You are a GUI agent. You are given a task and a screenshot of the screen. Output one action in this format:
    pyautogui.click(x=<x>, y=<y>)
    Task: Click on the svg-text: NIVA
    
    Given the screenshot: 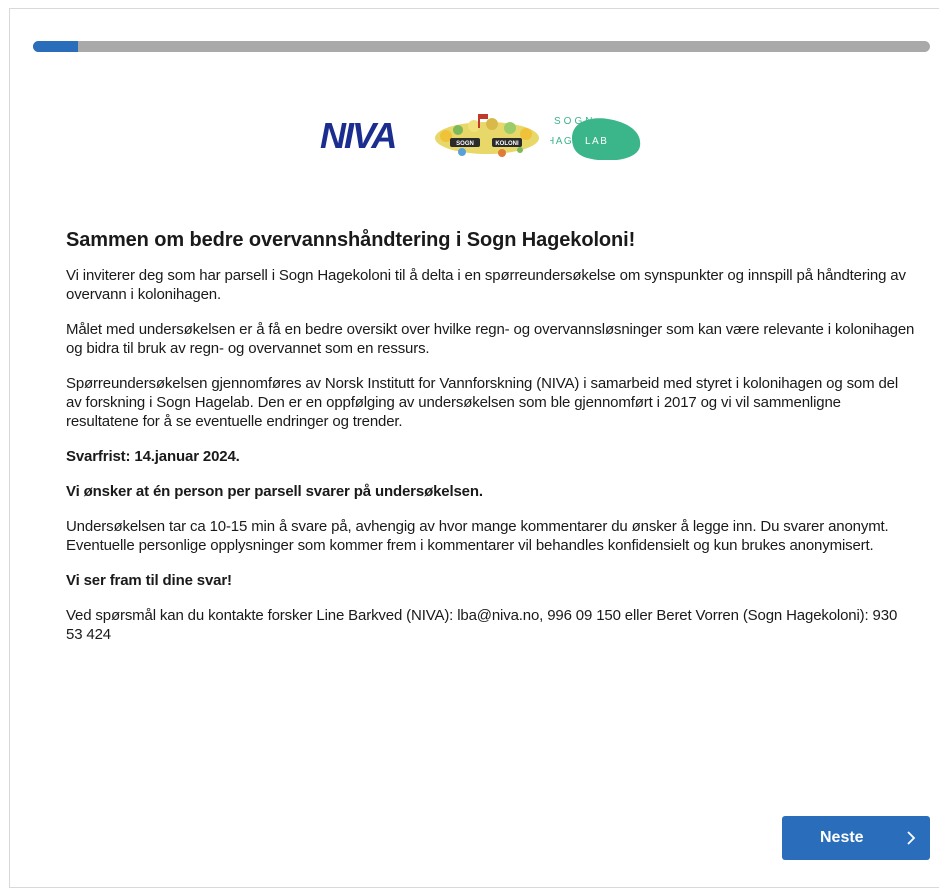 What is the action you would take?
    pyautogui.click(x=357, y=135)
    